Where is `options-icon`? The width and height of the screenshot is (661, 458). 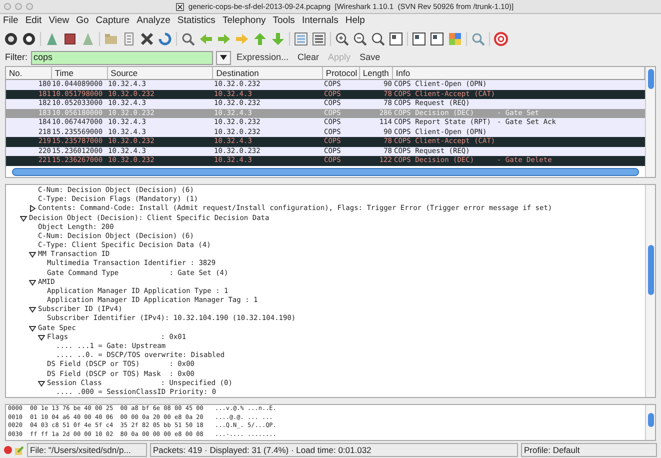 options-icon is located at coordinates (29, 39).